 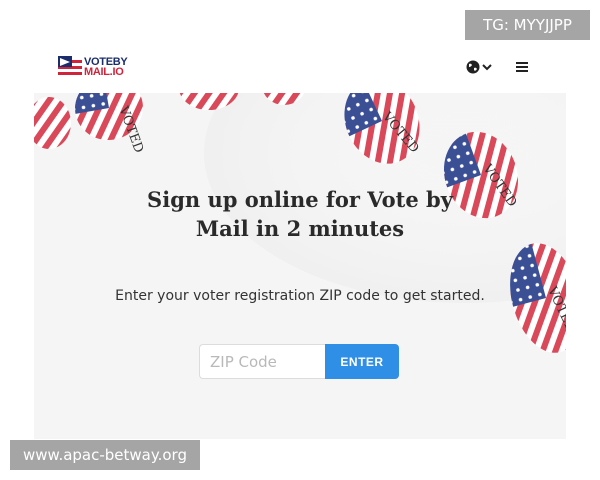 What do you see at coordinates (473, 67) in the screenshot?
I see `globe-icon` at bounding box center [473, 67].